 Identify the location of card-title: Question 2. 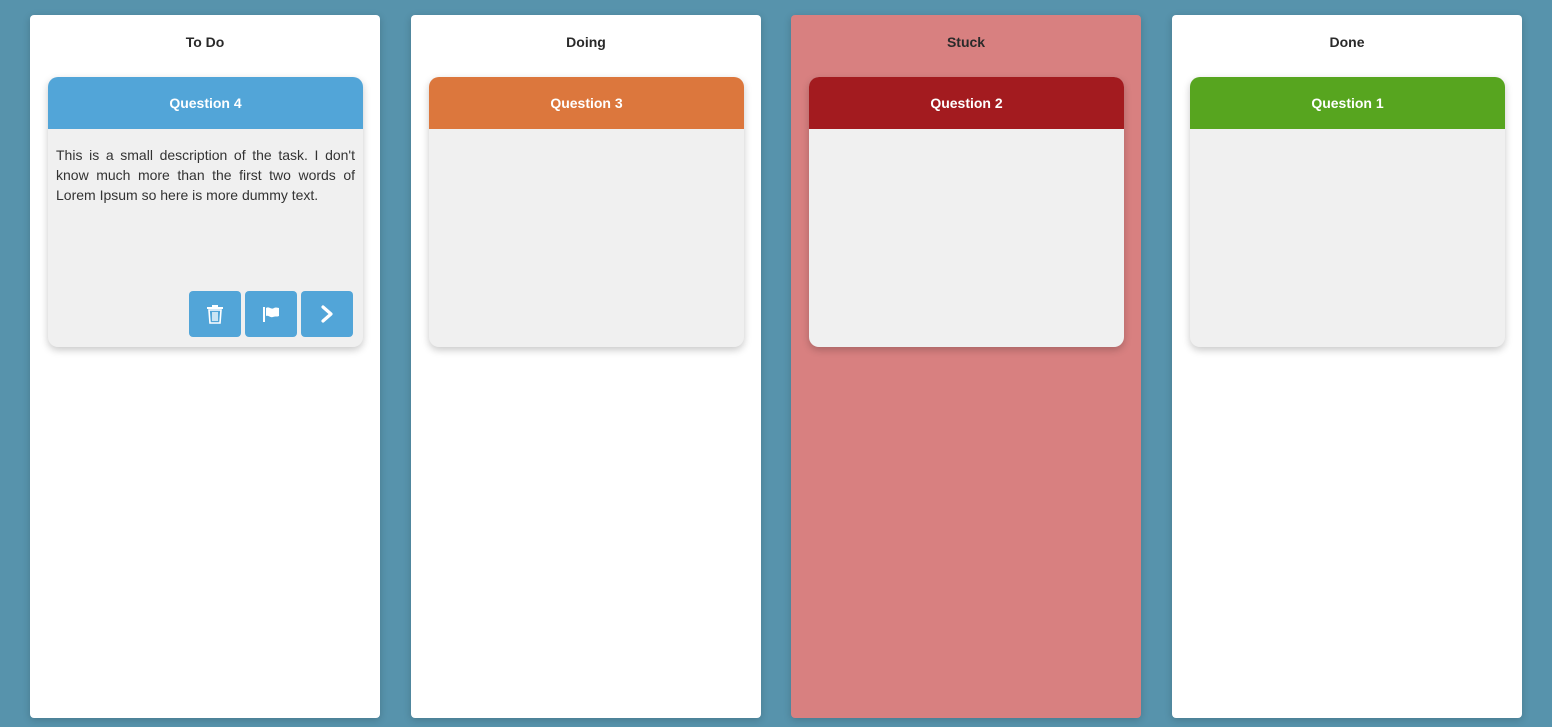
(966, 103).